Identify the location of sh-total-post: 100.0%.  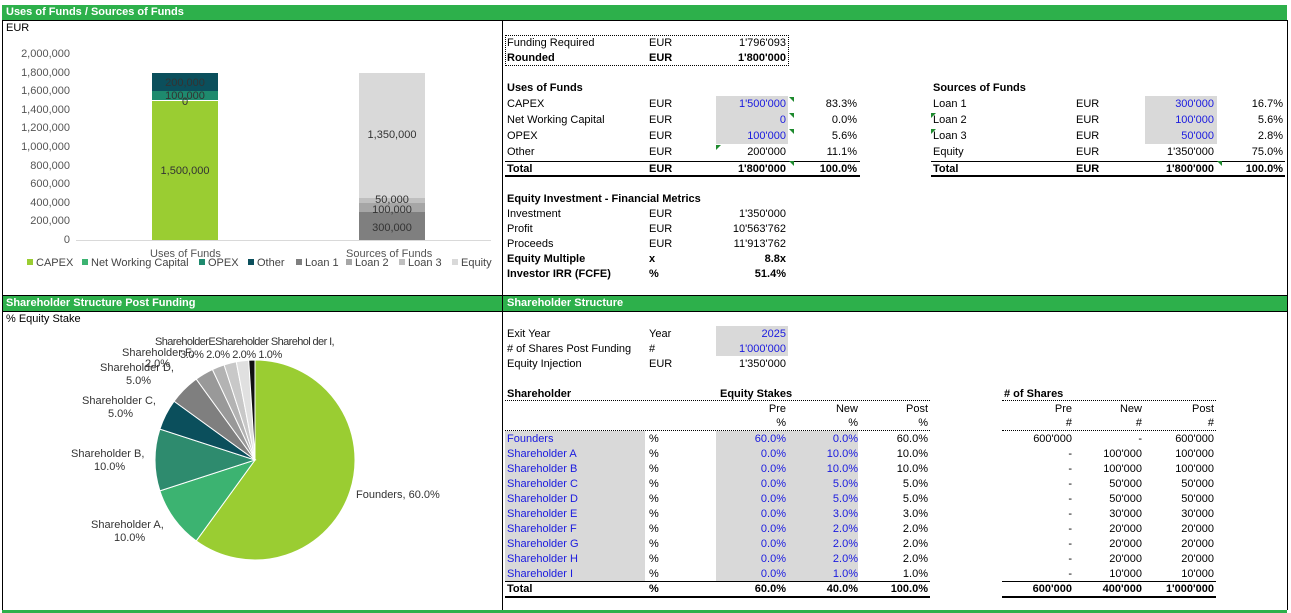
(909, 589).